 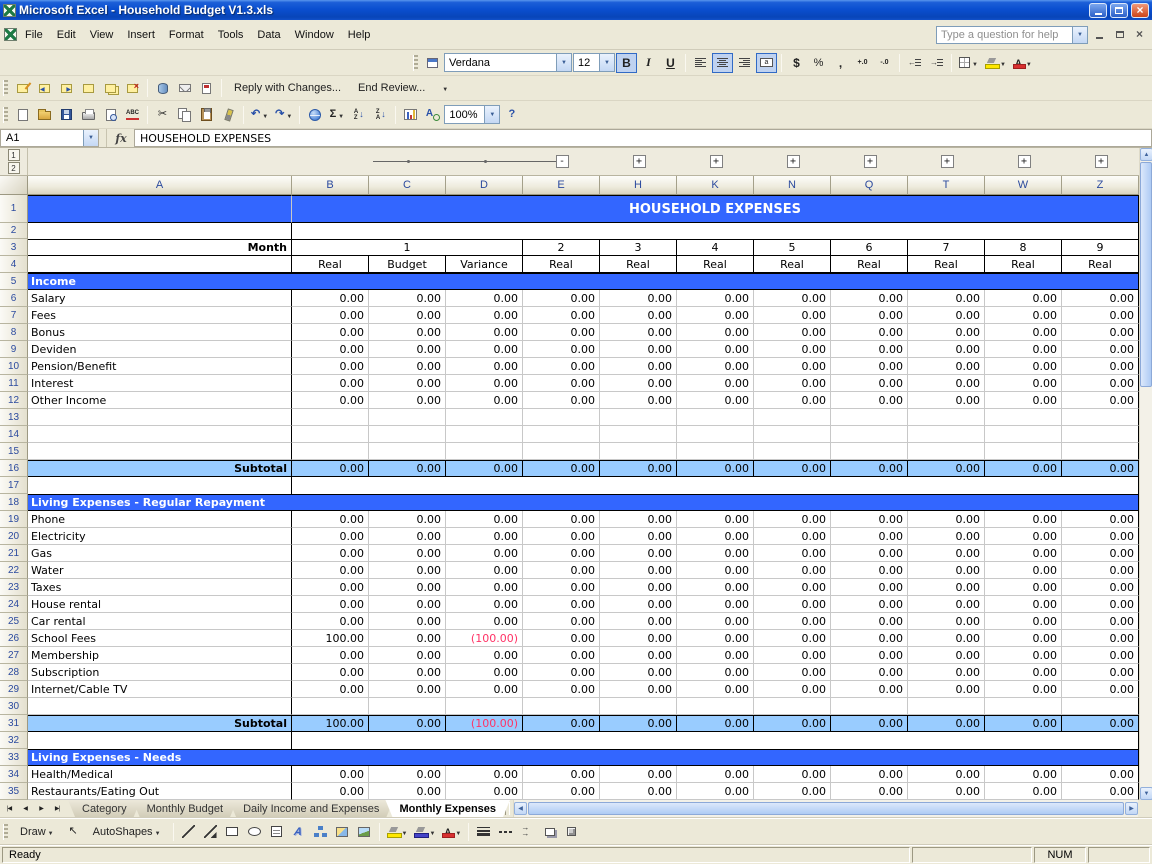 I want to click on cell-K11: 0.00, so click(x=715, y=383).